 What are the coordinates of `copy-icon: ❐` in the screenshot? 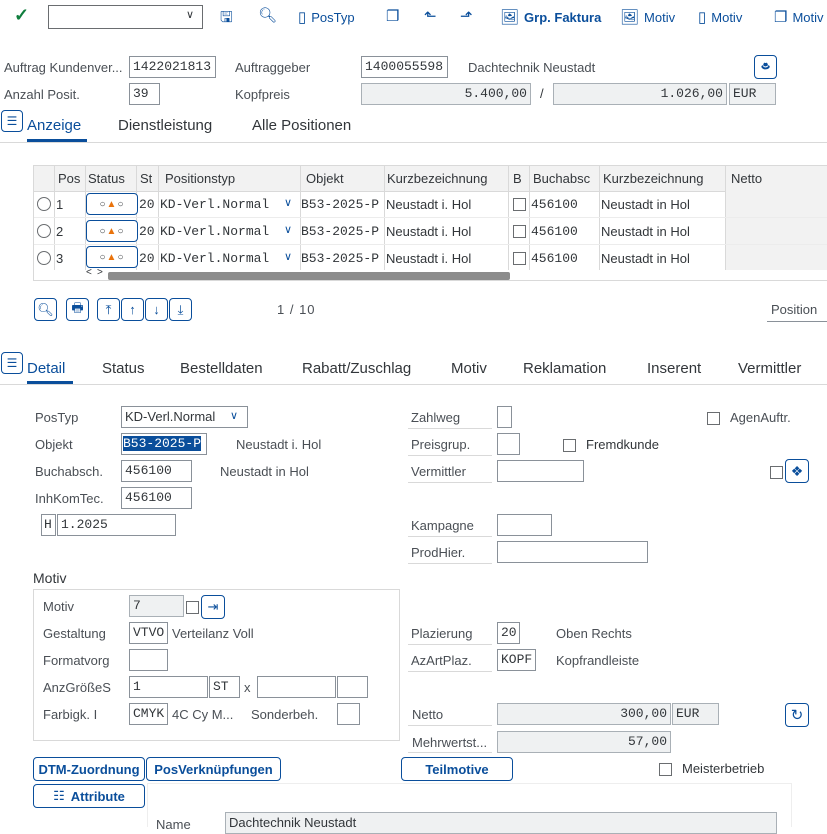 It's located at (392, 16).